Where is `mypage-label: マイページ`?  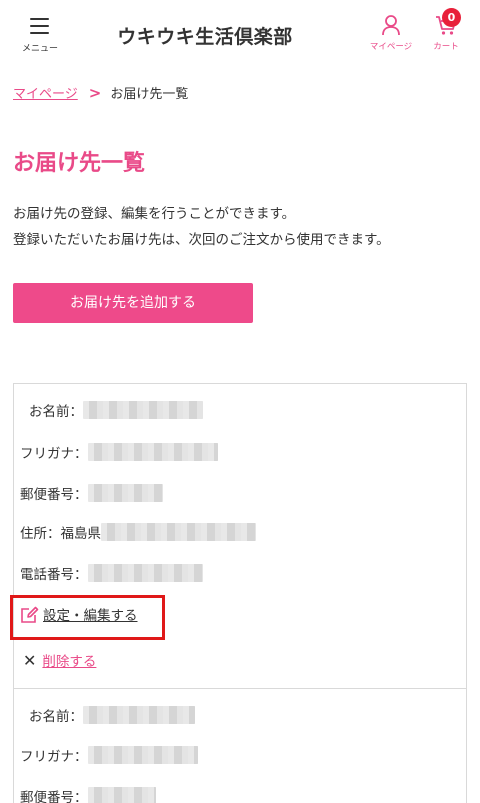 mypage-label: マイページ is located at coordinates (391, 47).